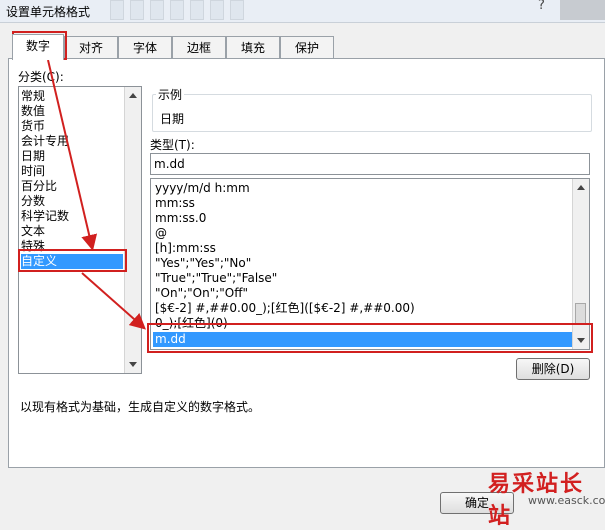 The width and height of the screenshot is (605, 530). I want to click on description-text: 以现有格式为基础，生成自定义的数字格式。, so click(140, 407).